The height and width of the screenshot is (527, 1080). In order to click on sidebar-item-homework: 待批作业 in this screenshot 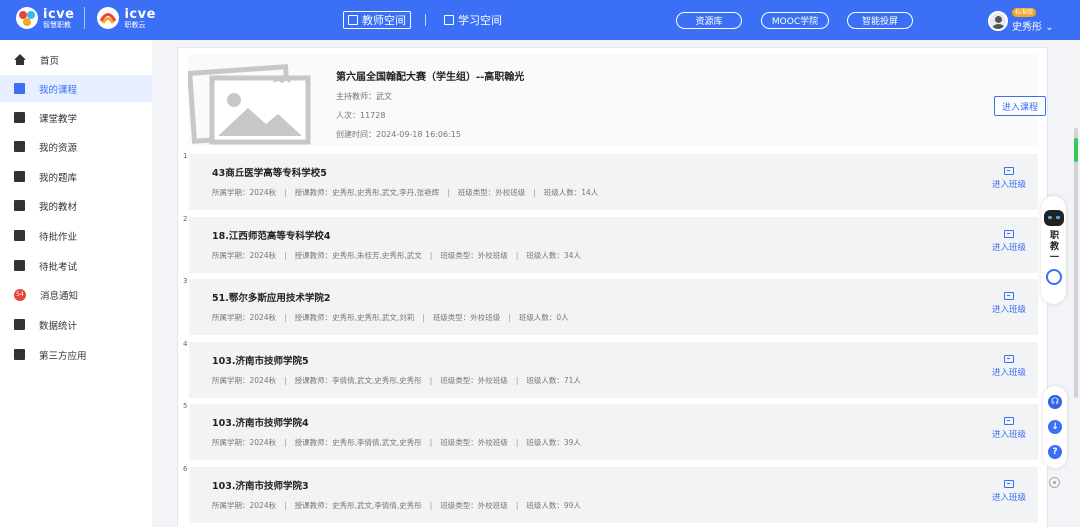, I will do `click(76, 235)`.